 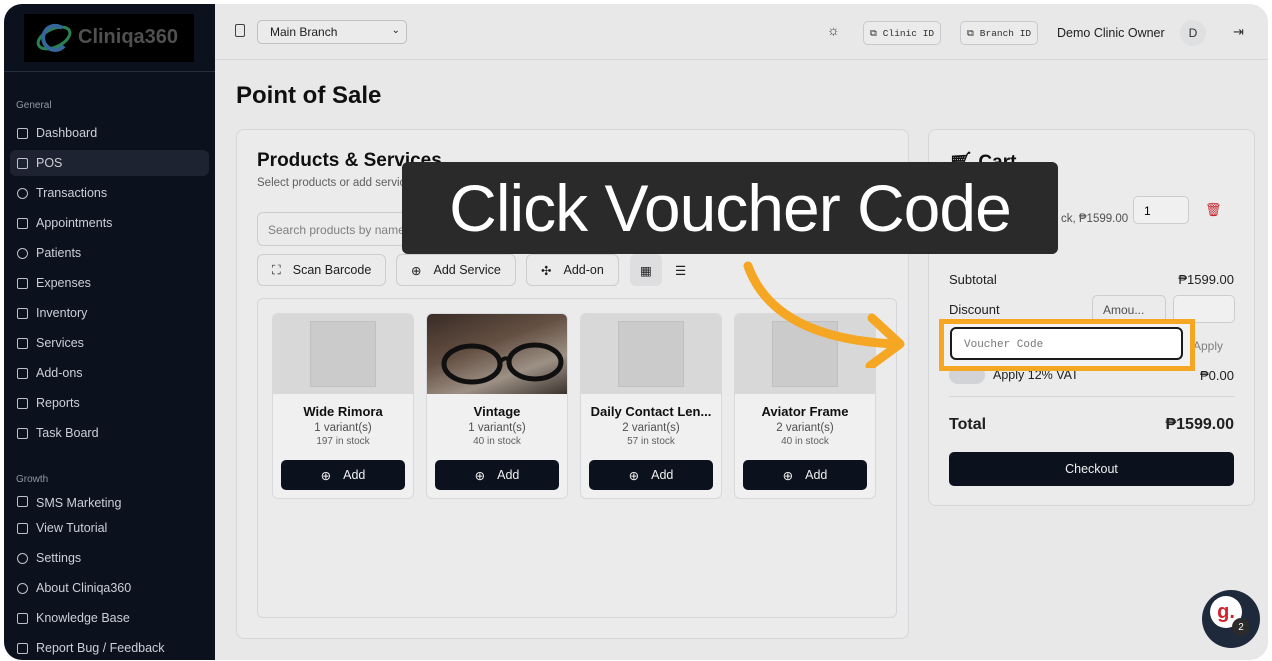 What do you see at coordinates (34, 105) in the screenshot?
I see `section-general: General` at bounding box center [34, 105].